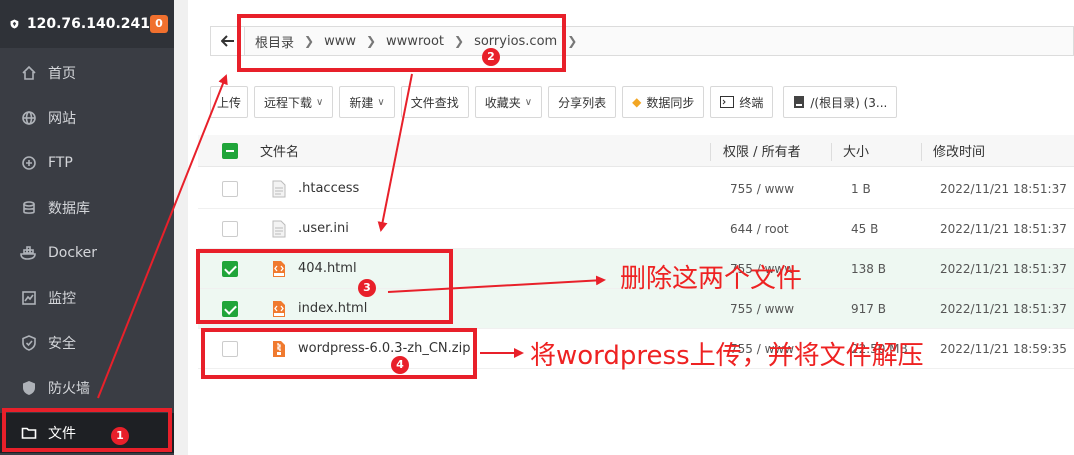 The width and height of the screenshot is (1074, 455). Describe the element at coordinates (14, 24) in the screenshot. I see `logo-icon` at that location.